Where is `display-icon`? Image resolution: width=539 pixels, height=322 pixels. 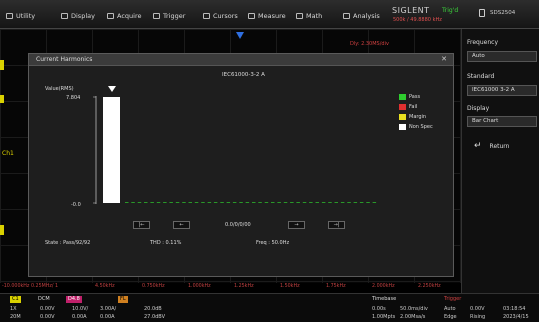
display-icon is located at coordinates (64, 16).